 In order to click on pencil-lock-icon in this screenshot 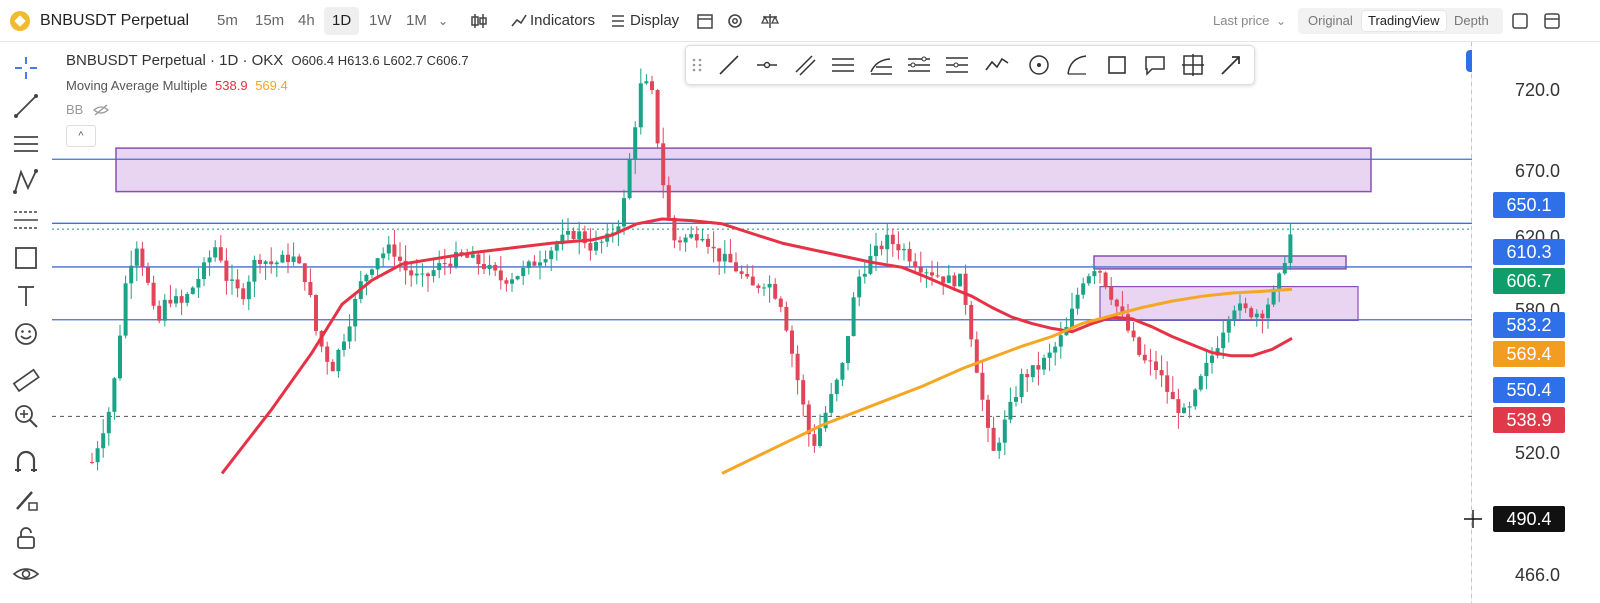, I will do `click(26, 500)`.